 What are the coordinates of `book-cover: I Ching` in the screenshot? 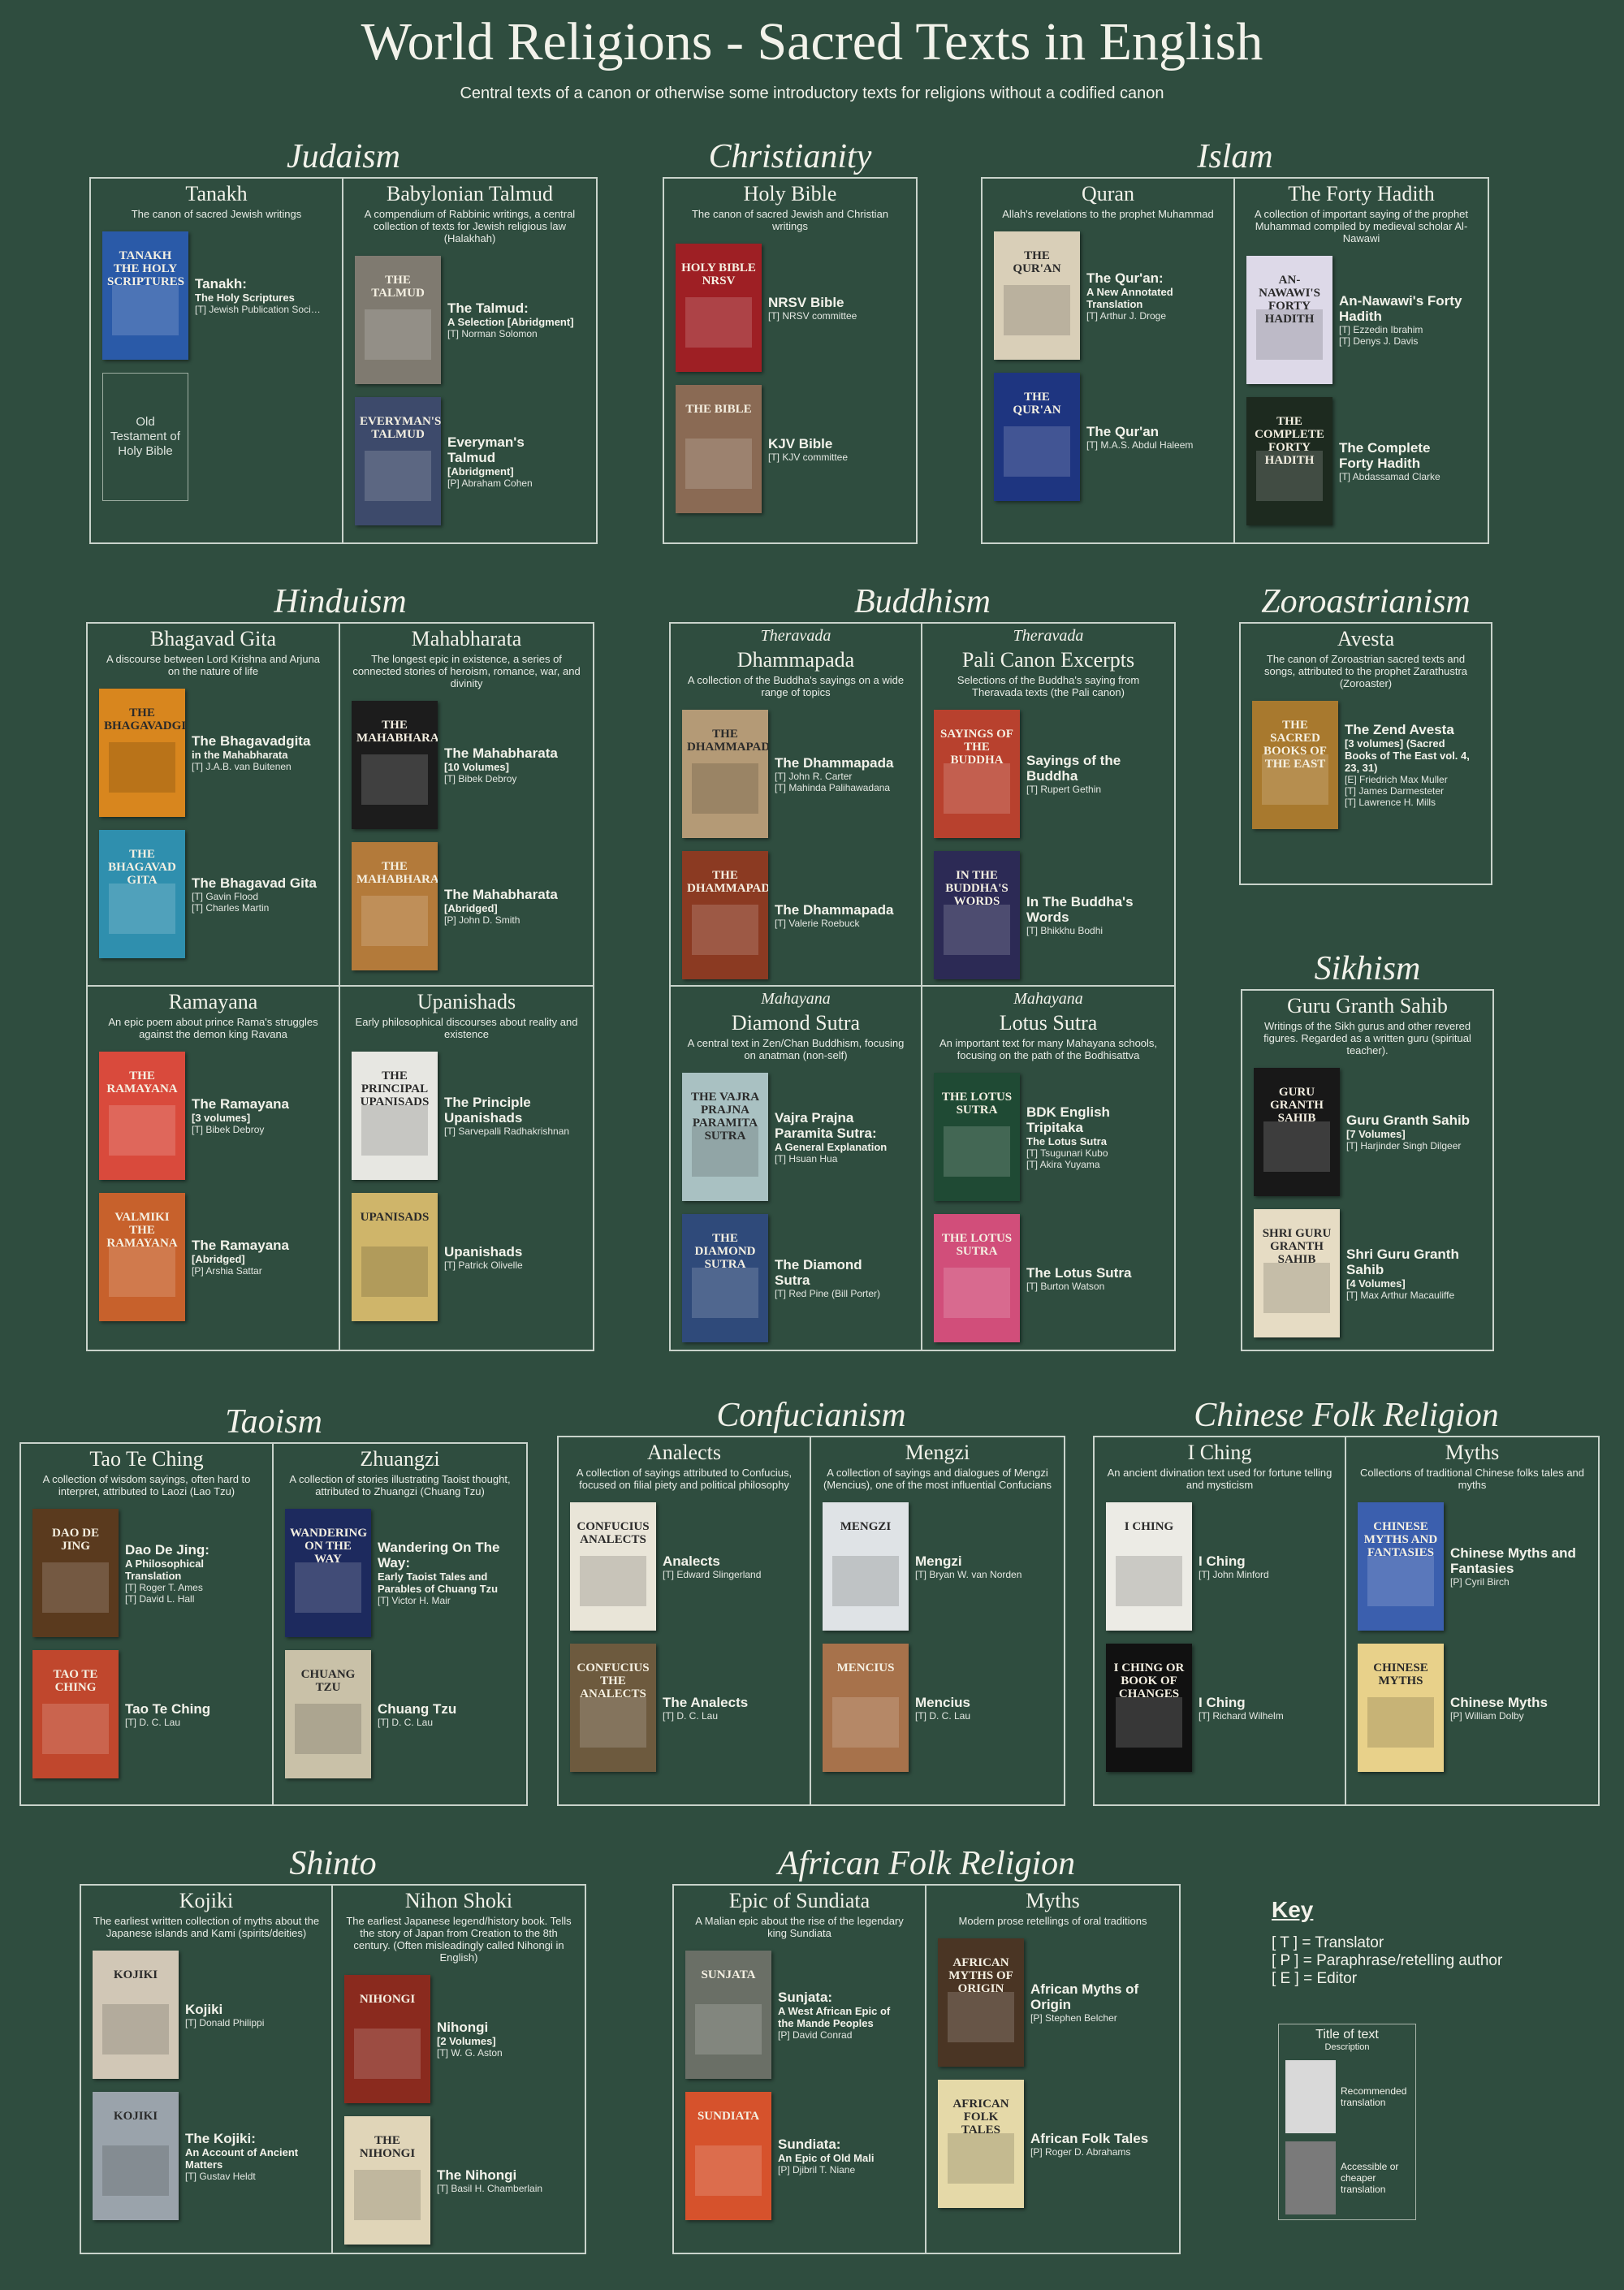 It's located at (1149, 1566).